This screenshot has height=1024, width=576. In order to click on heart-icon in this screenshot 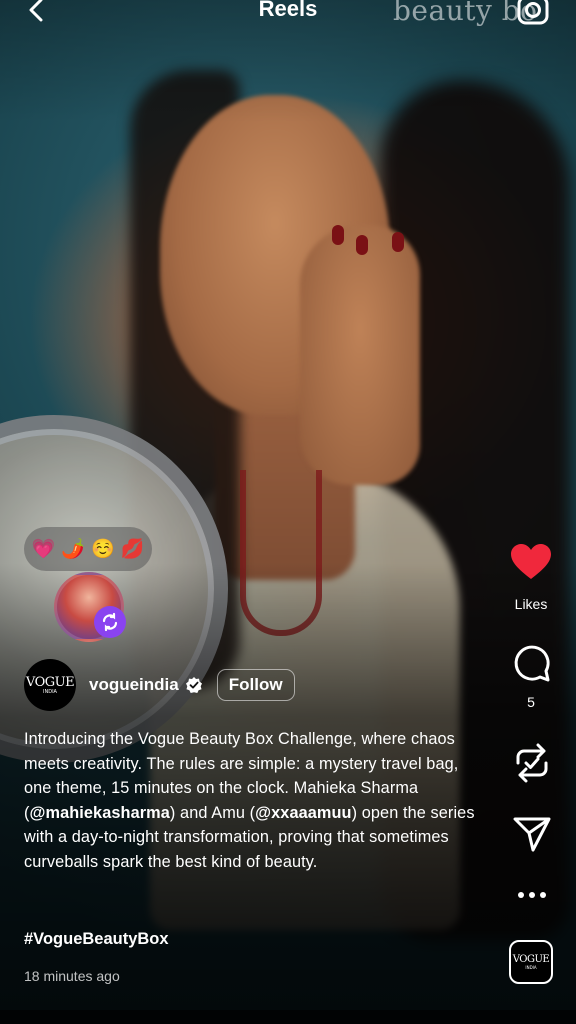, I will do `click(531, 562)`.